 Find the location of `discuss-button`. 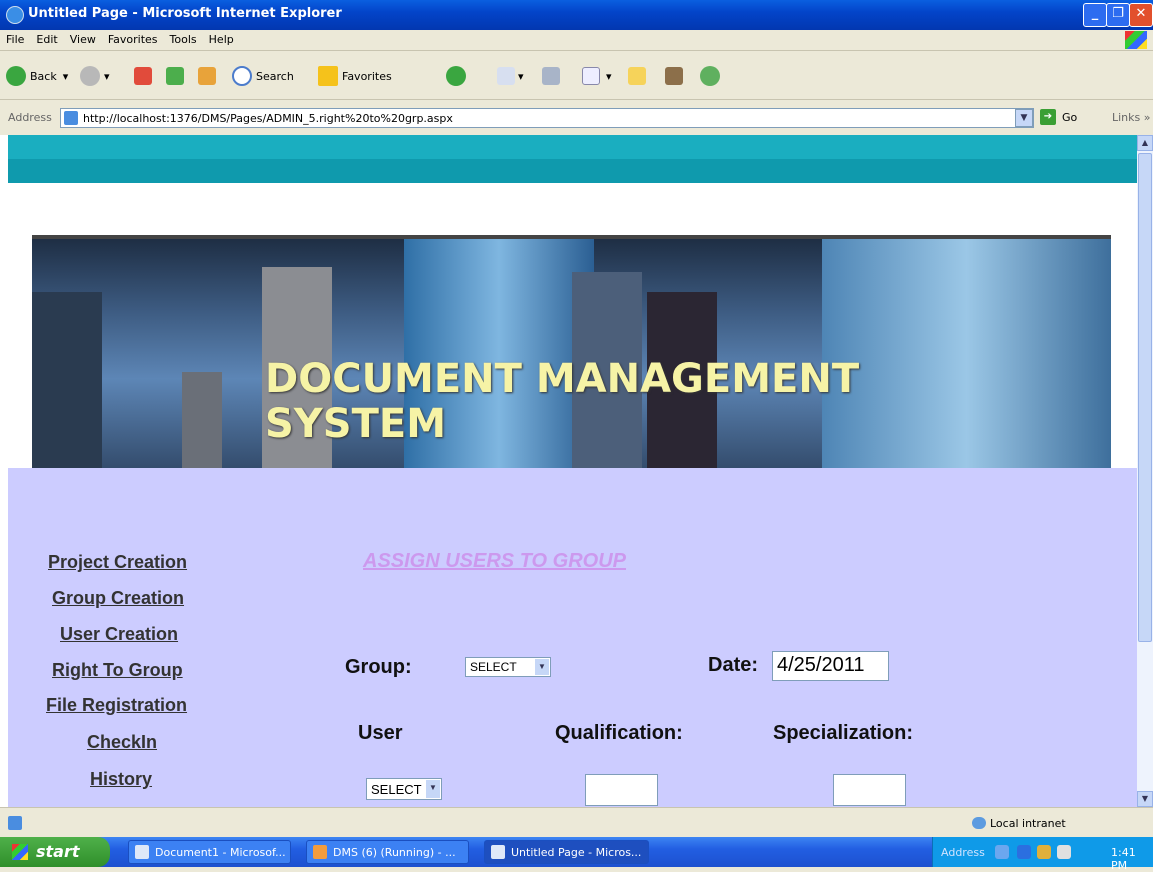

discuss-button is located at coordinates (637, 76).